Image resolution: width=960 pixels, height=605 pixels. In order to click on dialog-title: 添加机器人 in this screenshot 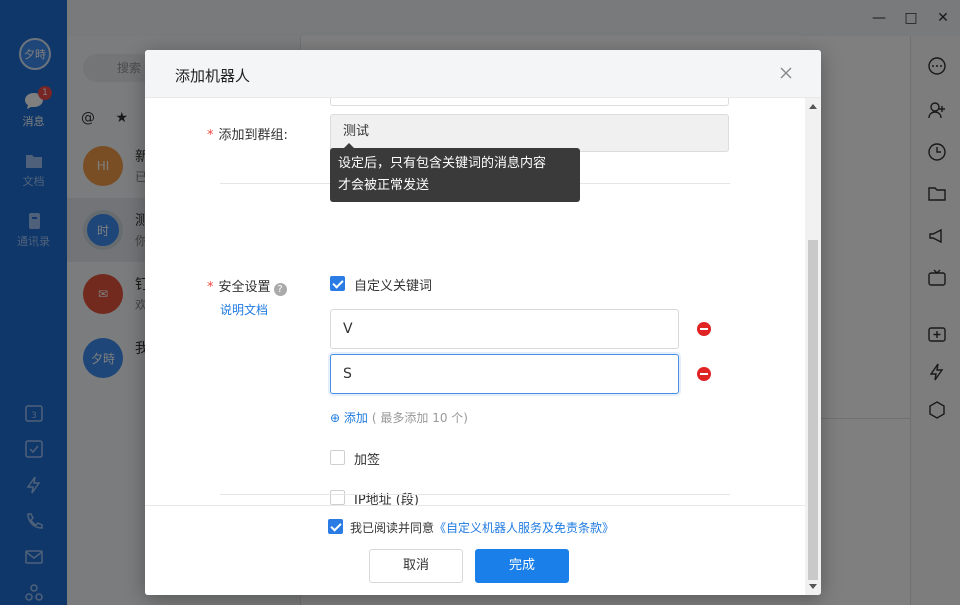, I will do `click(213, 76)`.